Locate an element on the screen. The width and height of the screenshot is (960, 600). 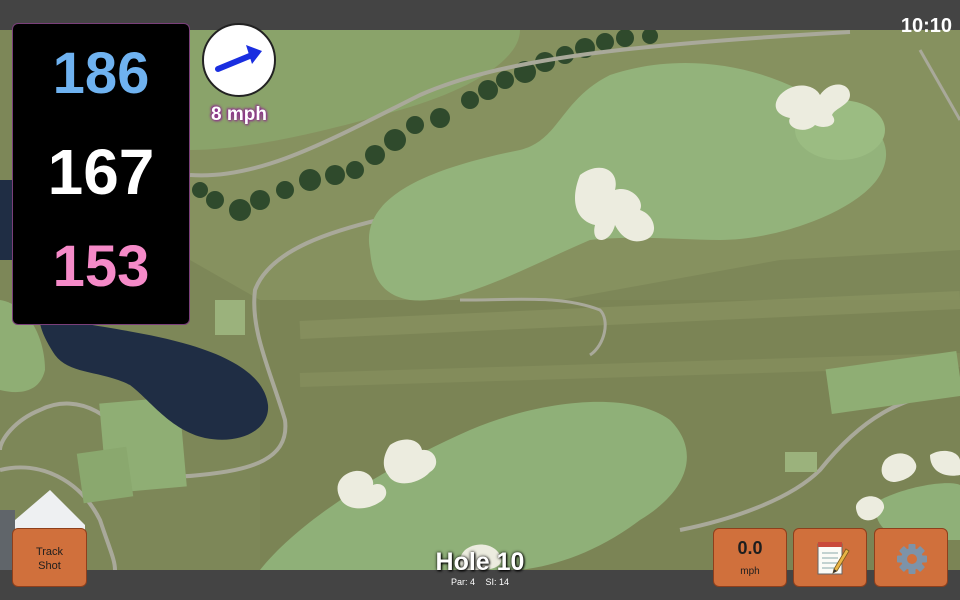
wind-direction-dial is located at coordinates (239, 60).